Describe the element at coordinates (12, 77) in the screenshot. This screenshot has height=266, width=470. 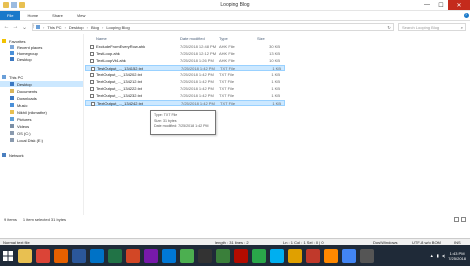
I see `nav-this-pc: This PC` at that location.